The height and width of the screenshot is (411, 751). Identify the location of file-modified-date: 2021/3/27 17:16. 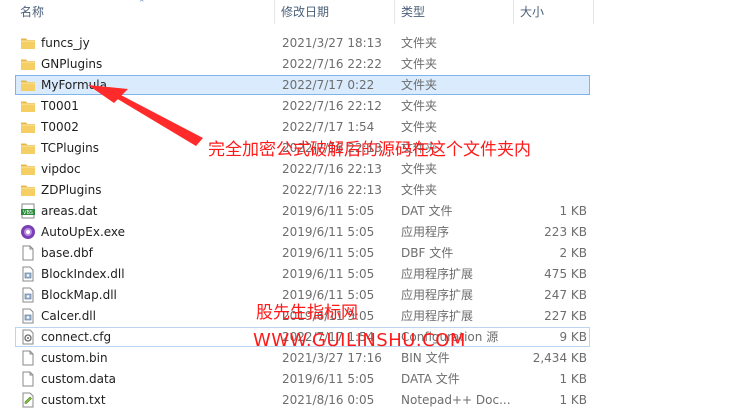
(332, 358).